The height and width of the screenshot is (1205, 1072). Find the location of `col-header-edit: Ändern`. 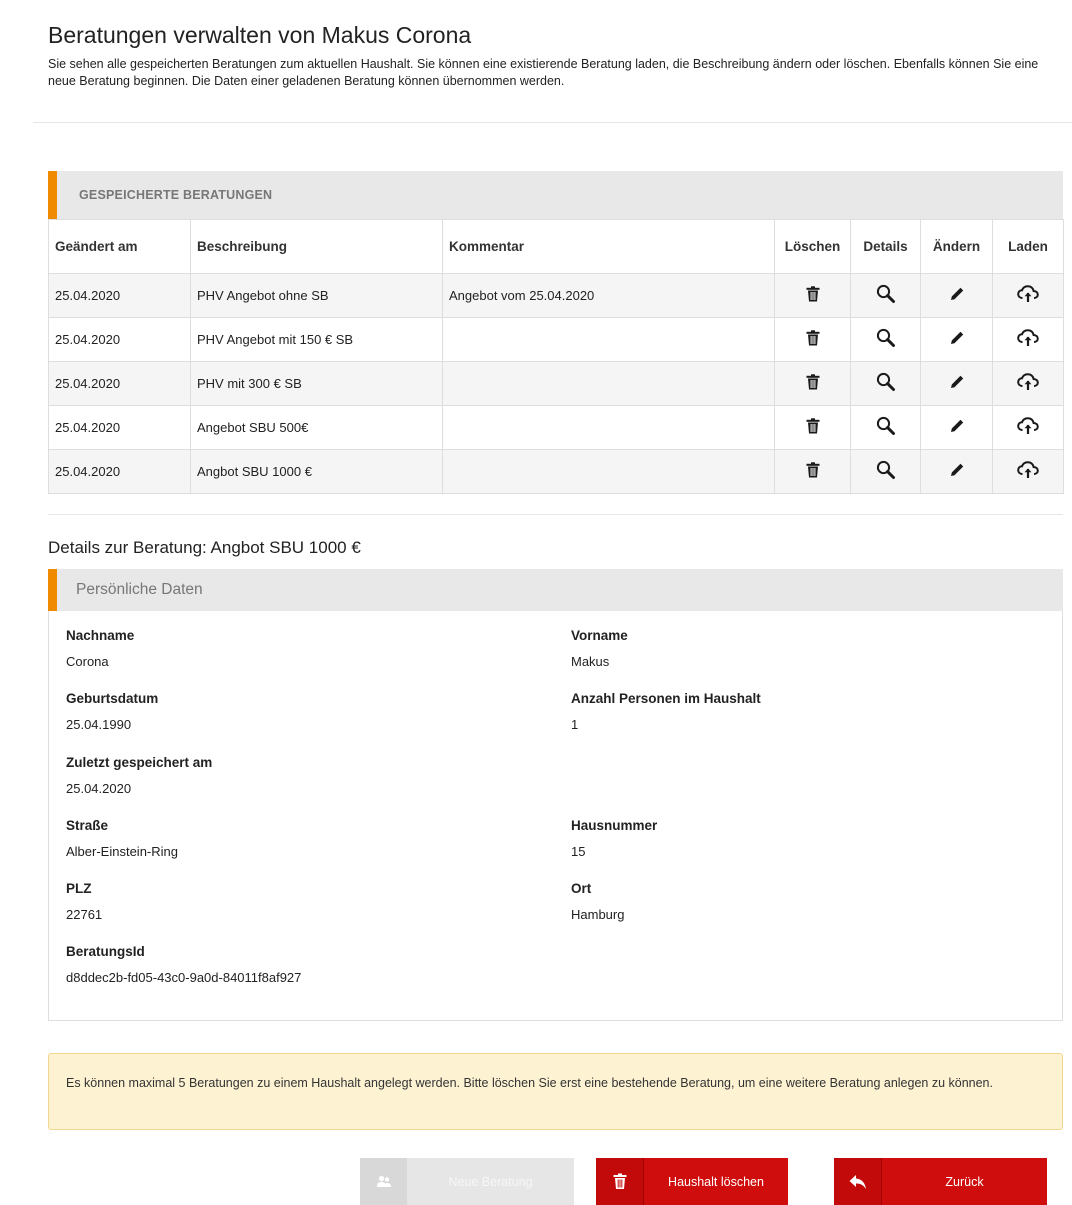

col-header-edit: Ändern is located at coordinates (956, 246).